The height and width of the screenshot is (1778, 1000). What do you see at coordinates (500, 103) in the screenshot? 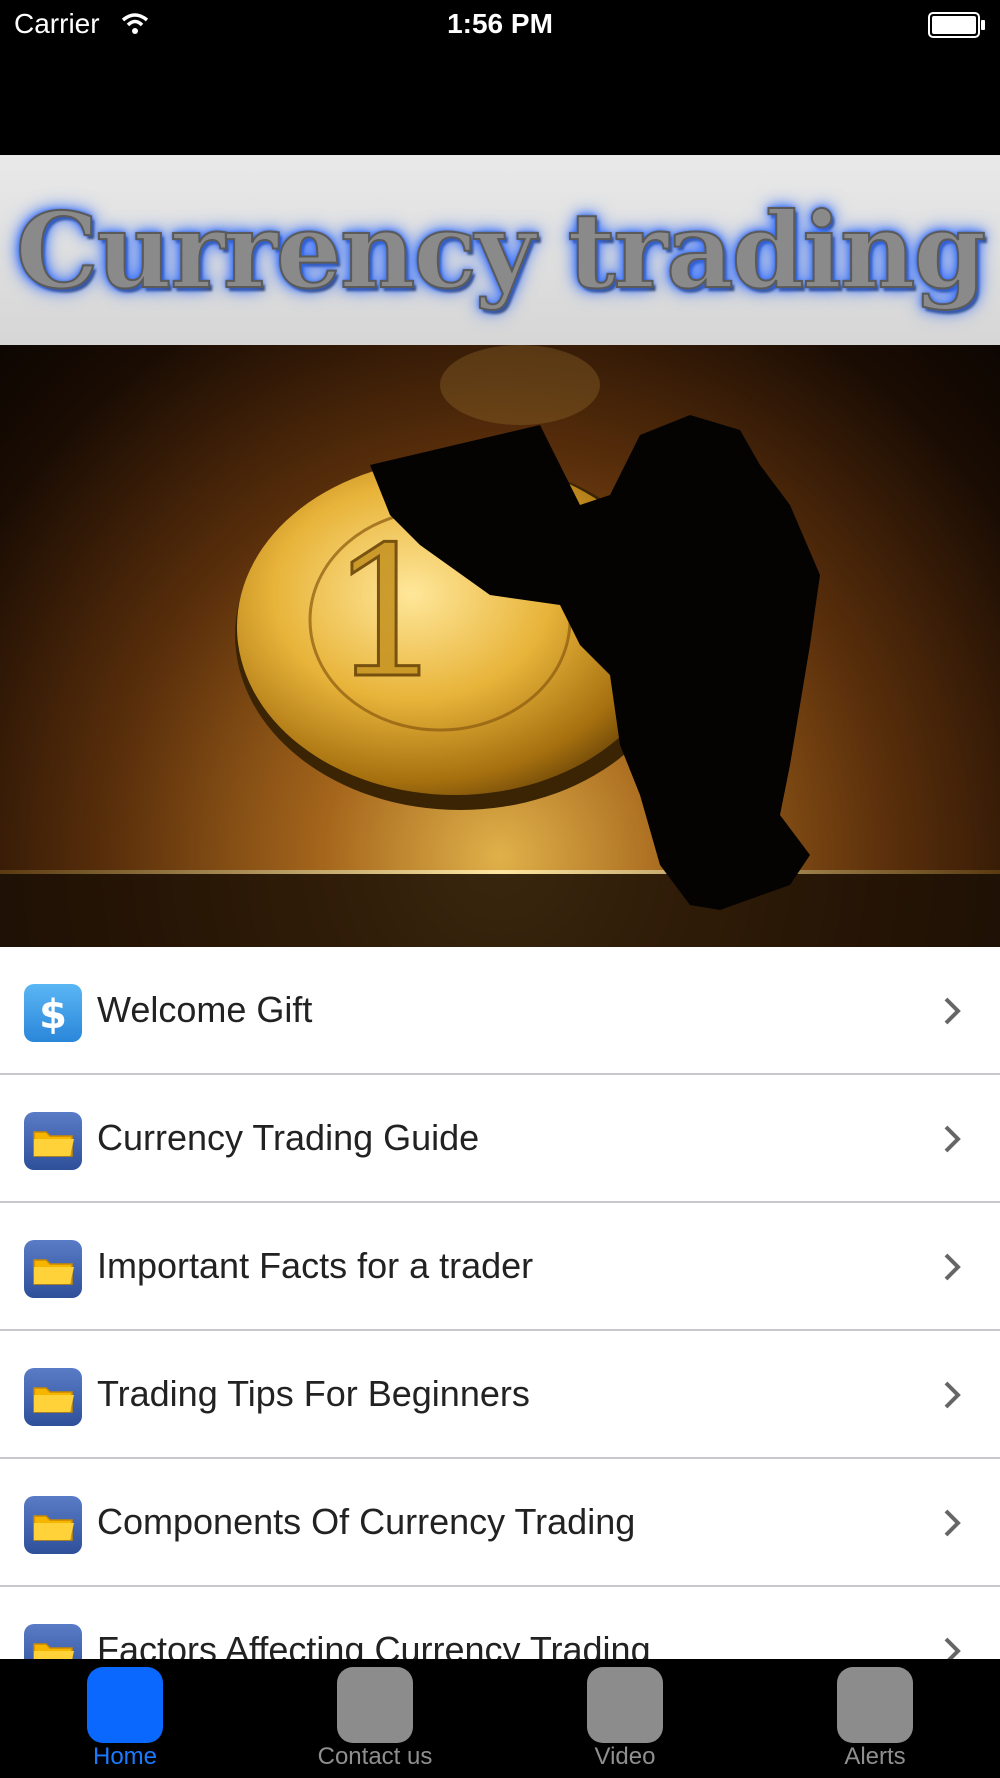
I see `nav-bar-area` at bounding box center [500, 103].